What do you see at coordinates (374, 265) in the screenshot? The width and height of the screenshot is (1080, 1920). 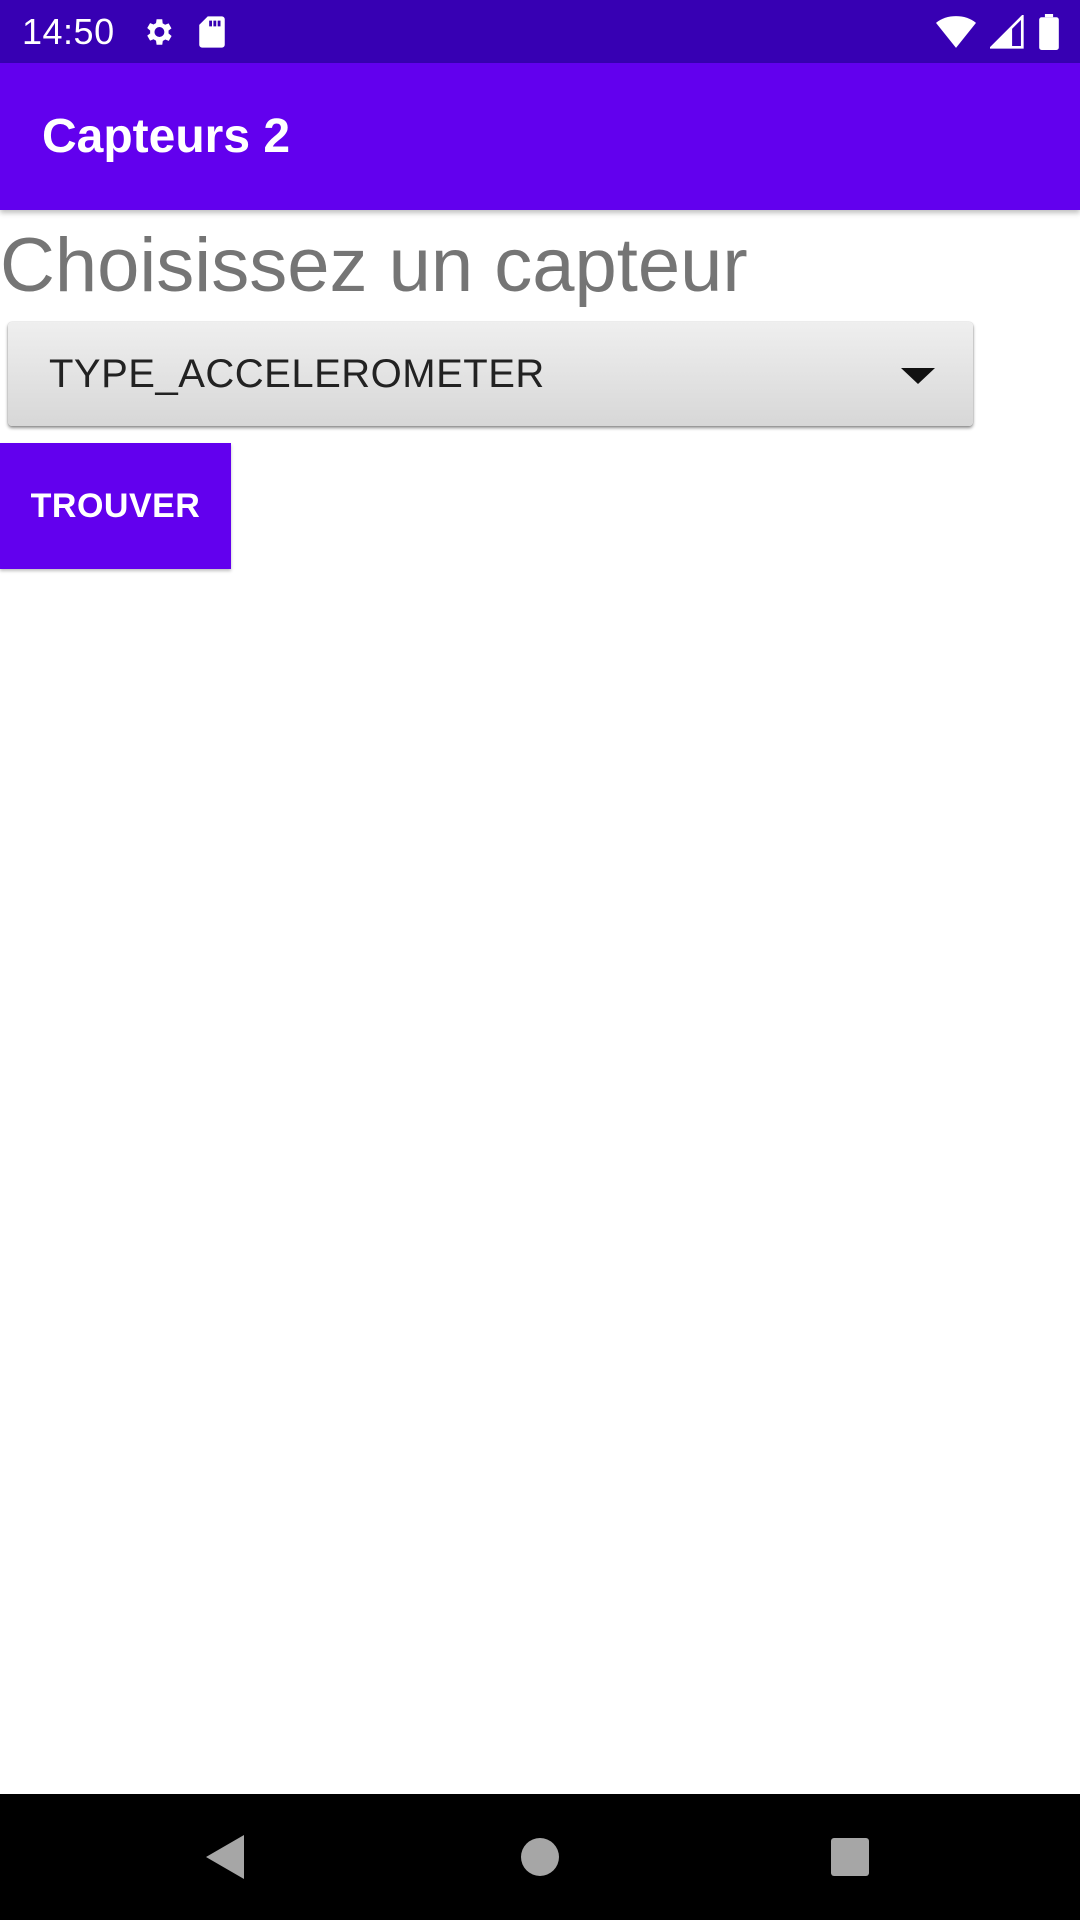 I see `page-heading: Choisissez un capteur` at bounding box center [374, 265].